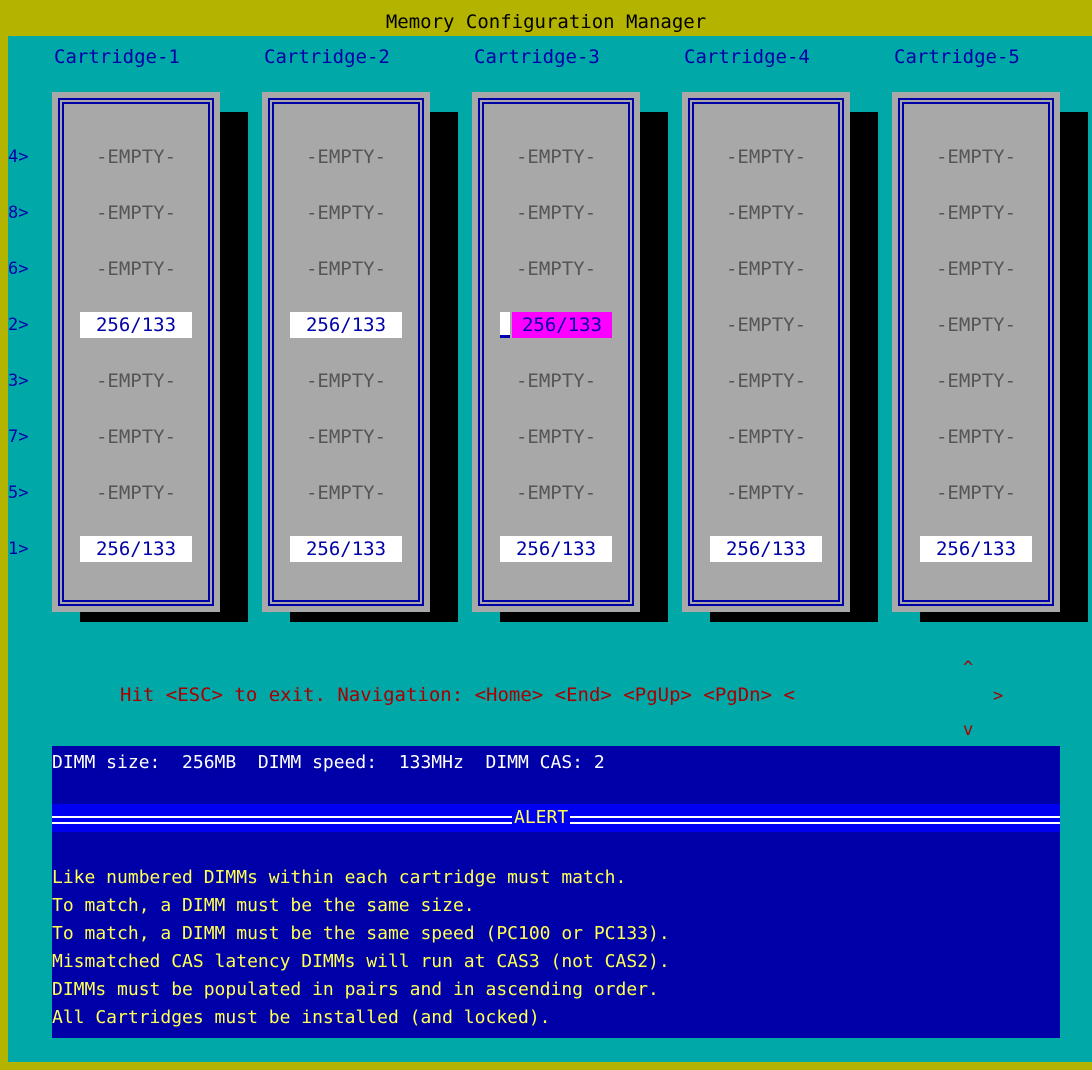  What do you see at coordinates (998, 696) in the screenshot?
I see `right-arrow-icon: >` at bounding box center [998, 696].